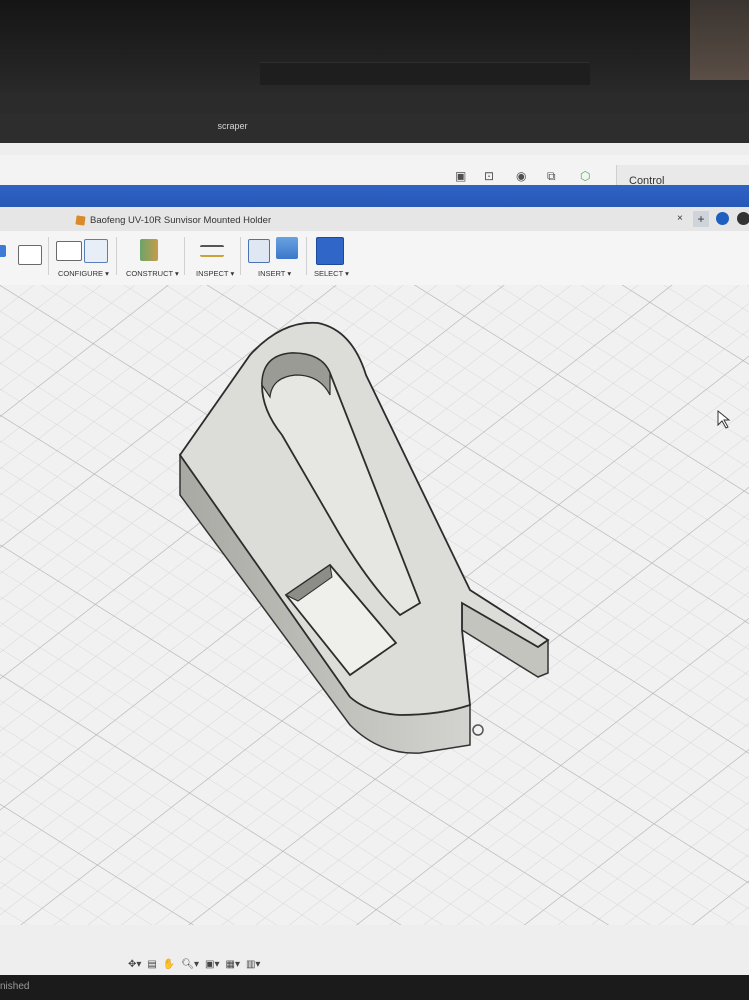 The width and height of the screenshot is (749, 1000). Describe the element at coordinates (374, 47) in the screenshot. I see `room-background` at that location.